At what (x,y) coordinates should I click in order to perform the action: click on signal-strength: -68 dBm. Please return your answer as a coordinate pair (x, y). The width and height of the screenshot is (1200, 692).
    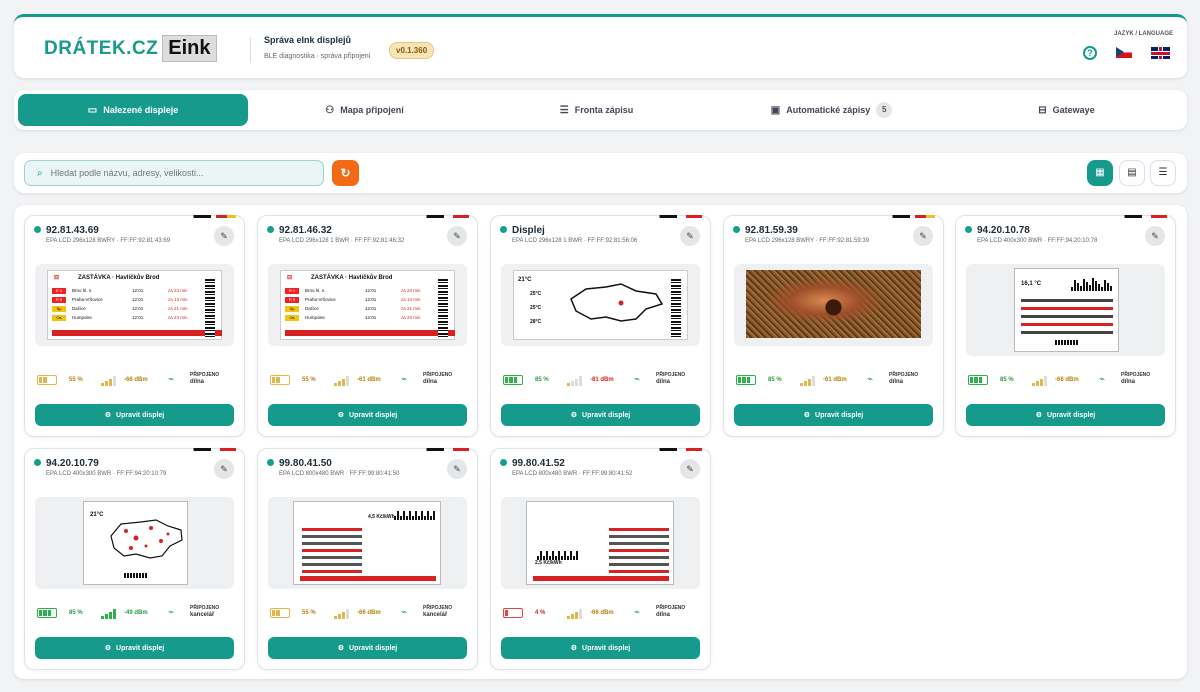
    Looking at the image, I should click on (1067, 380).